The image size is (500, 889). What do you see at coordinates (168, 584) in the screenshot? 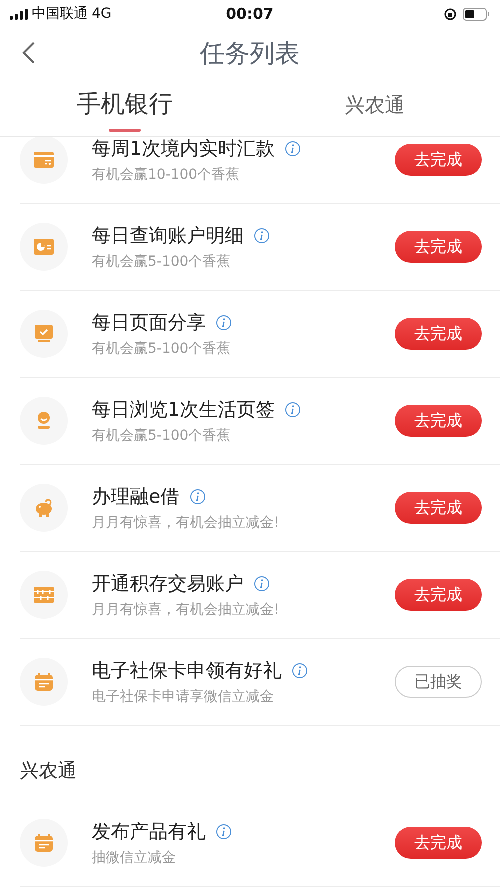
I see `task-title: 开通积存交易账户` at bounding box center [168, 584].